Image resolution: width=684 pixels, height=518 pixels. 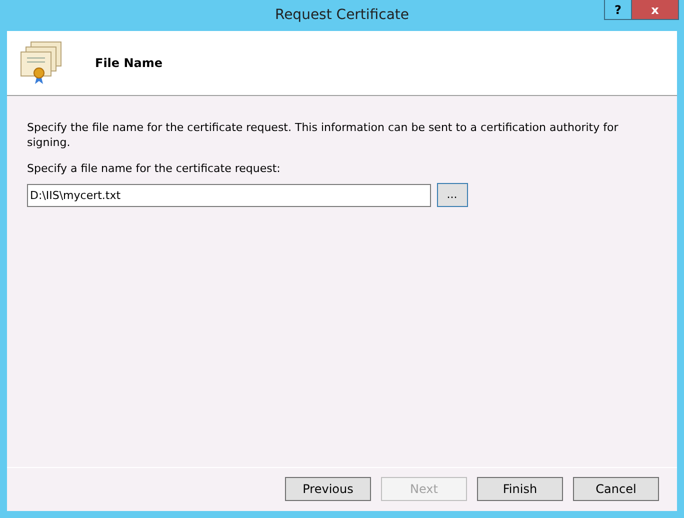 I want to click on close-button: x, so click(x=655, y=10).